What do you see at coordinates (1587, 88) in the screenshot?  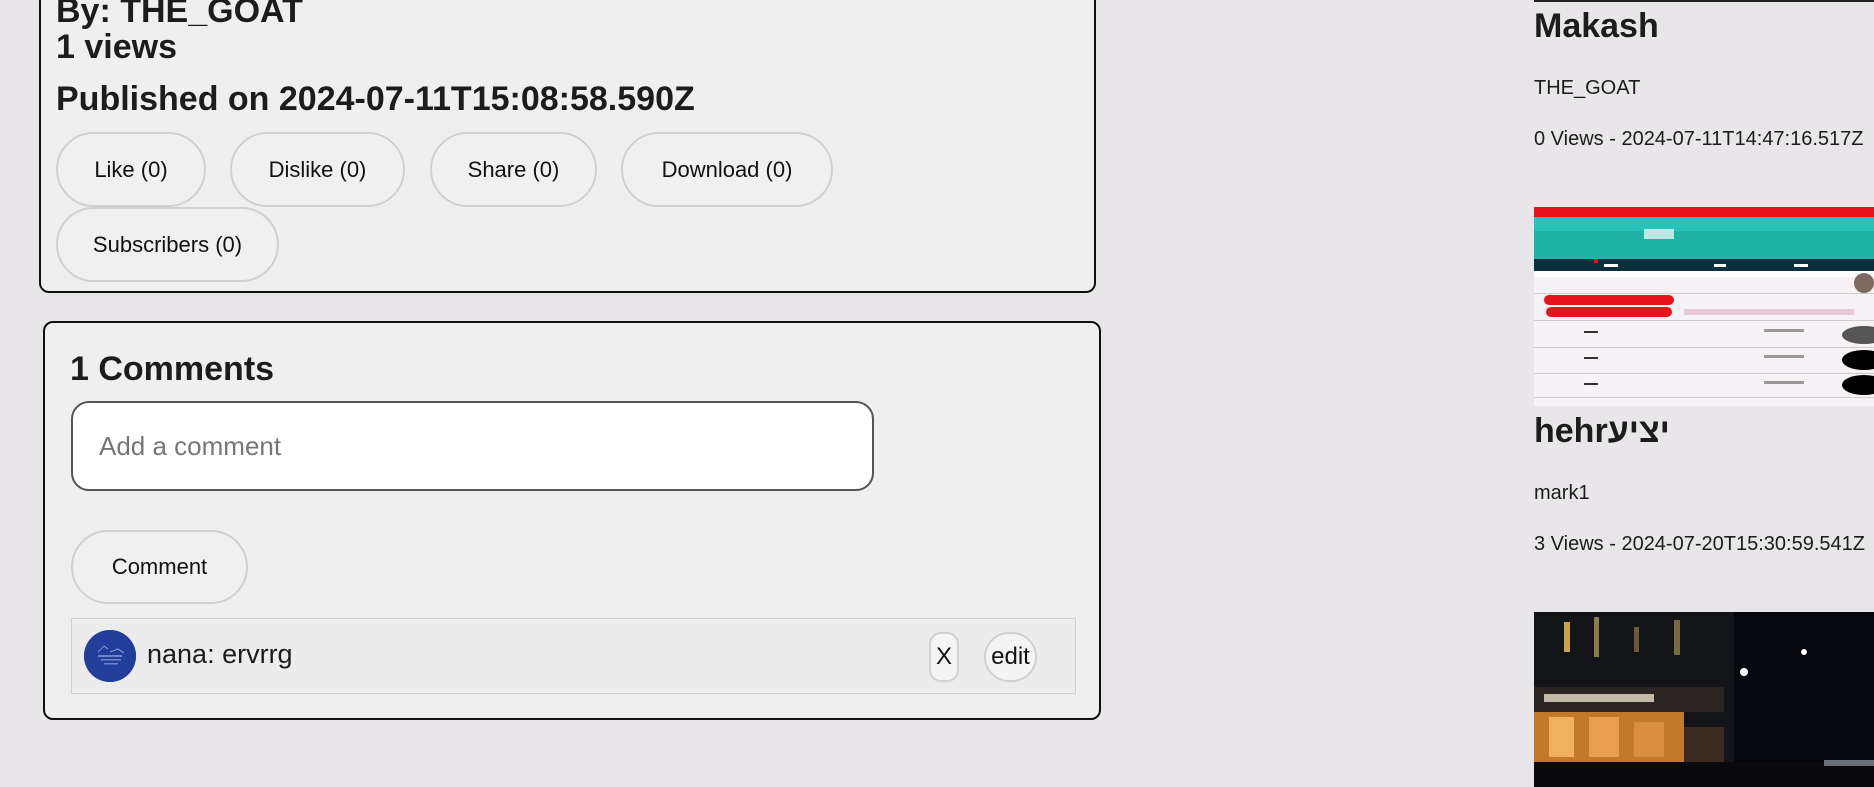 I see `recommended-video-author: THE_GOAT` at bounding box center [1587, 88].